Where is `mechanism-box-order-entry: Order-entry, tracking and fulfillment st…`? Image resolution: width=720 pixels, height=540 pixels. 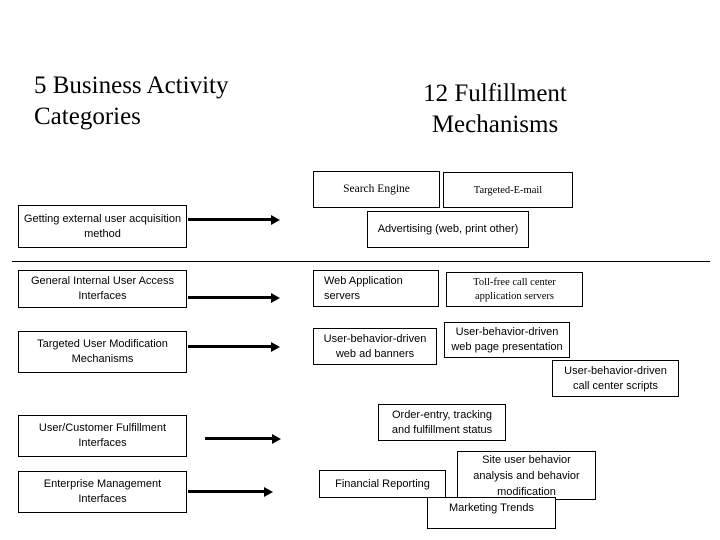 mechanism-box-order-entry: Order-entry, tracking and fulfillment st… is located at coordinates (442, 422).